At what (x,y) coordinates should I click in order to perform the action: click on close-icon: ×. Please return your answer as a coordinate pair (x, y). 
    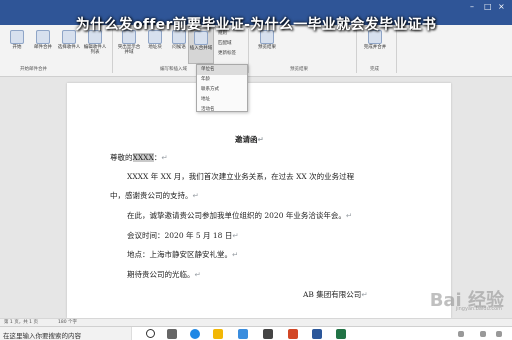
    Looking at the image, I should click on (501, 6).